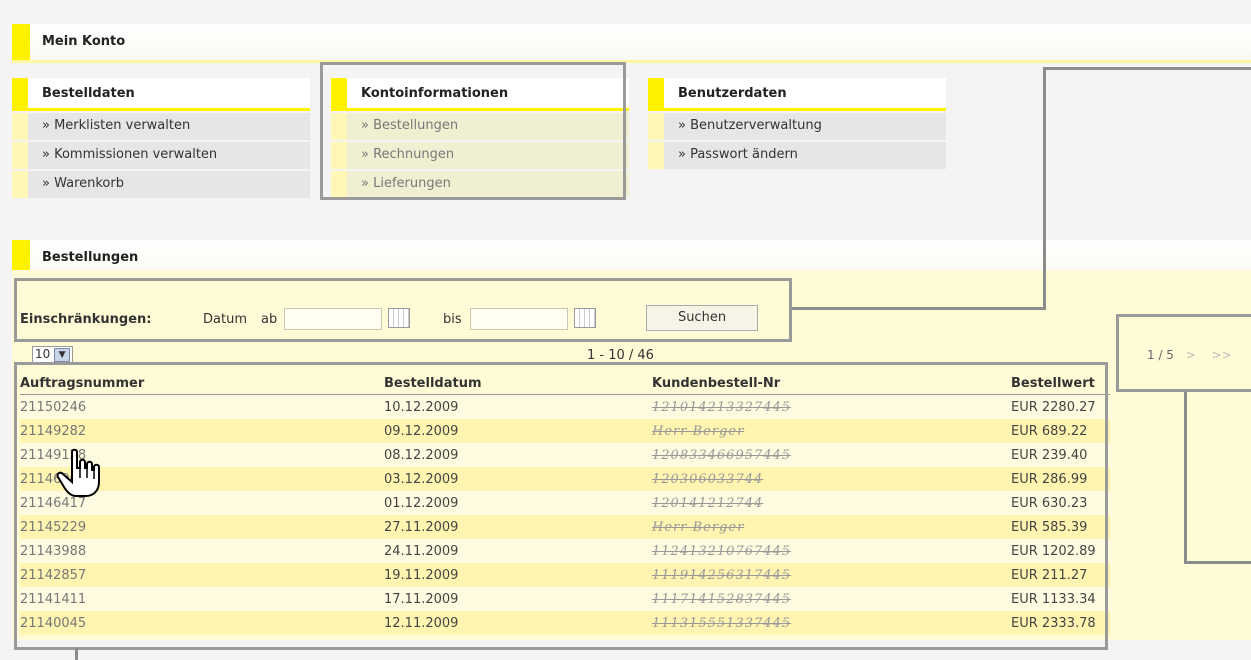 The width and height of the screenshot is (1251, 660). I want to click on hand-cursor-icon, so click(78, 472).